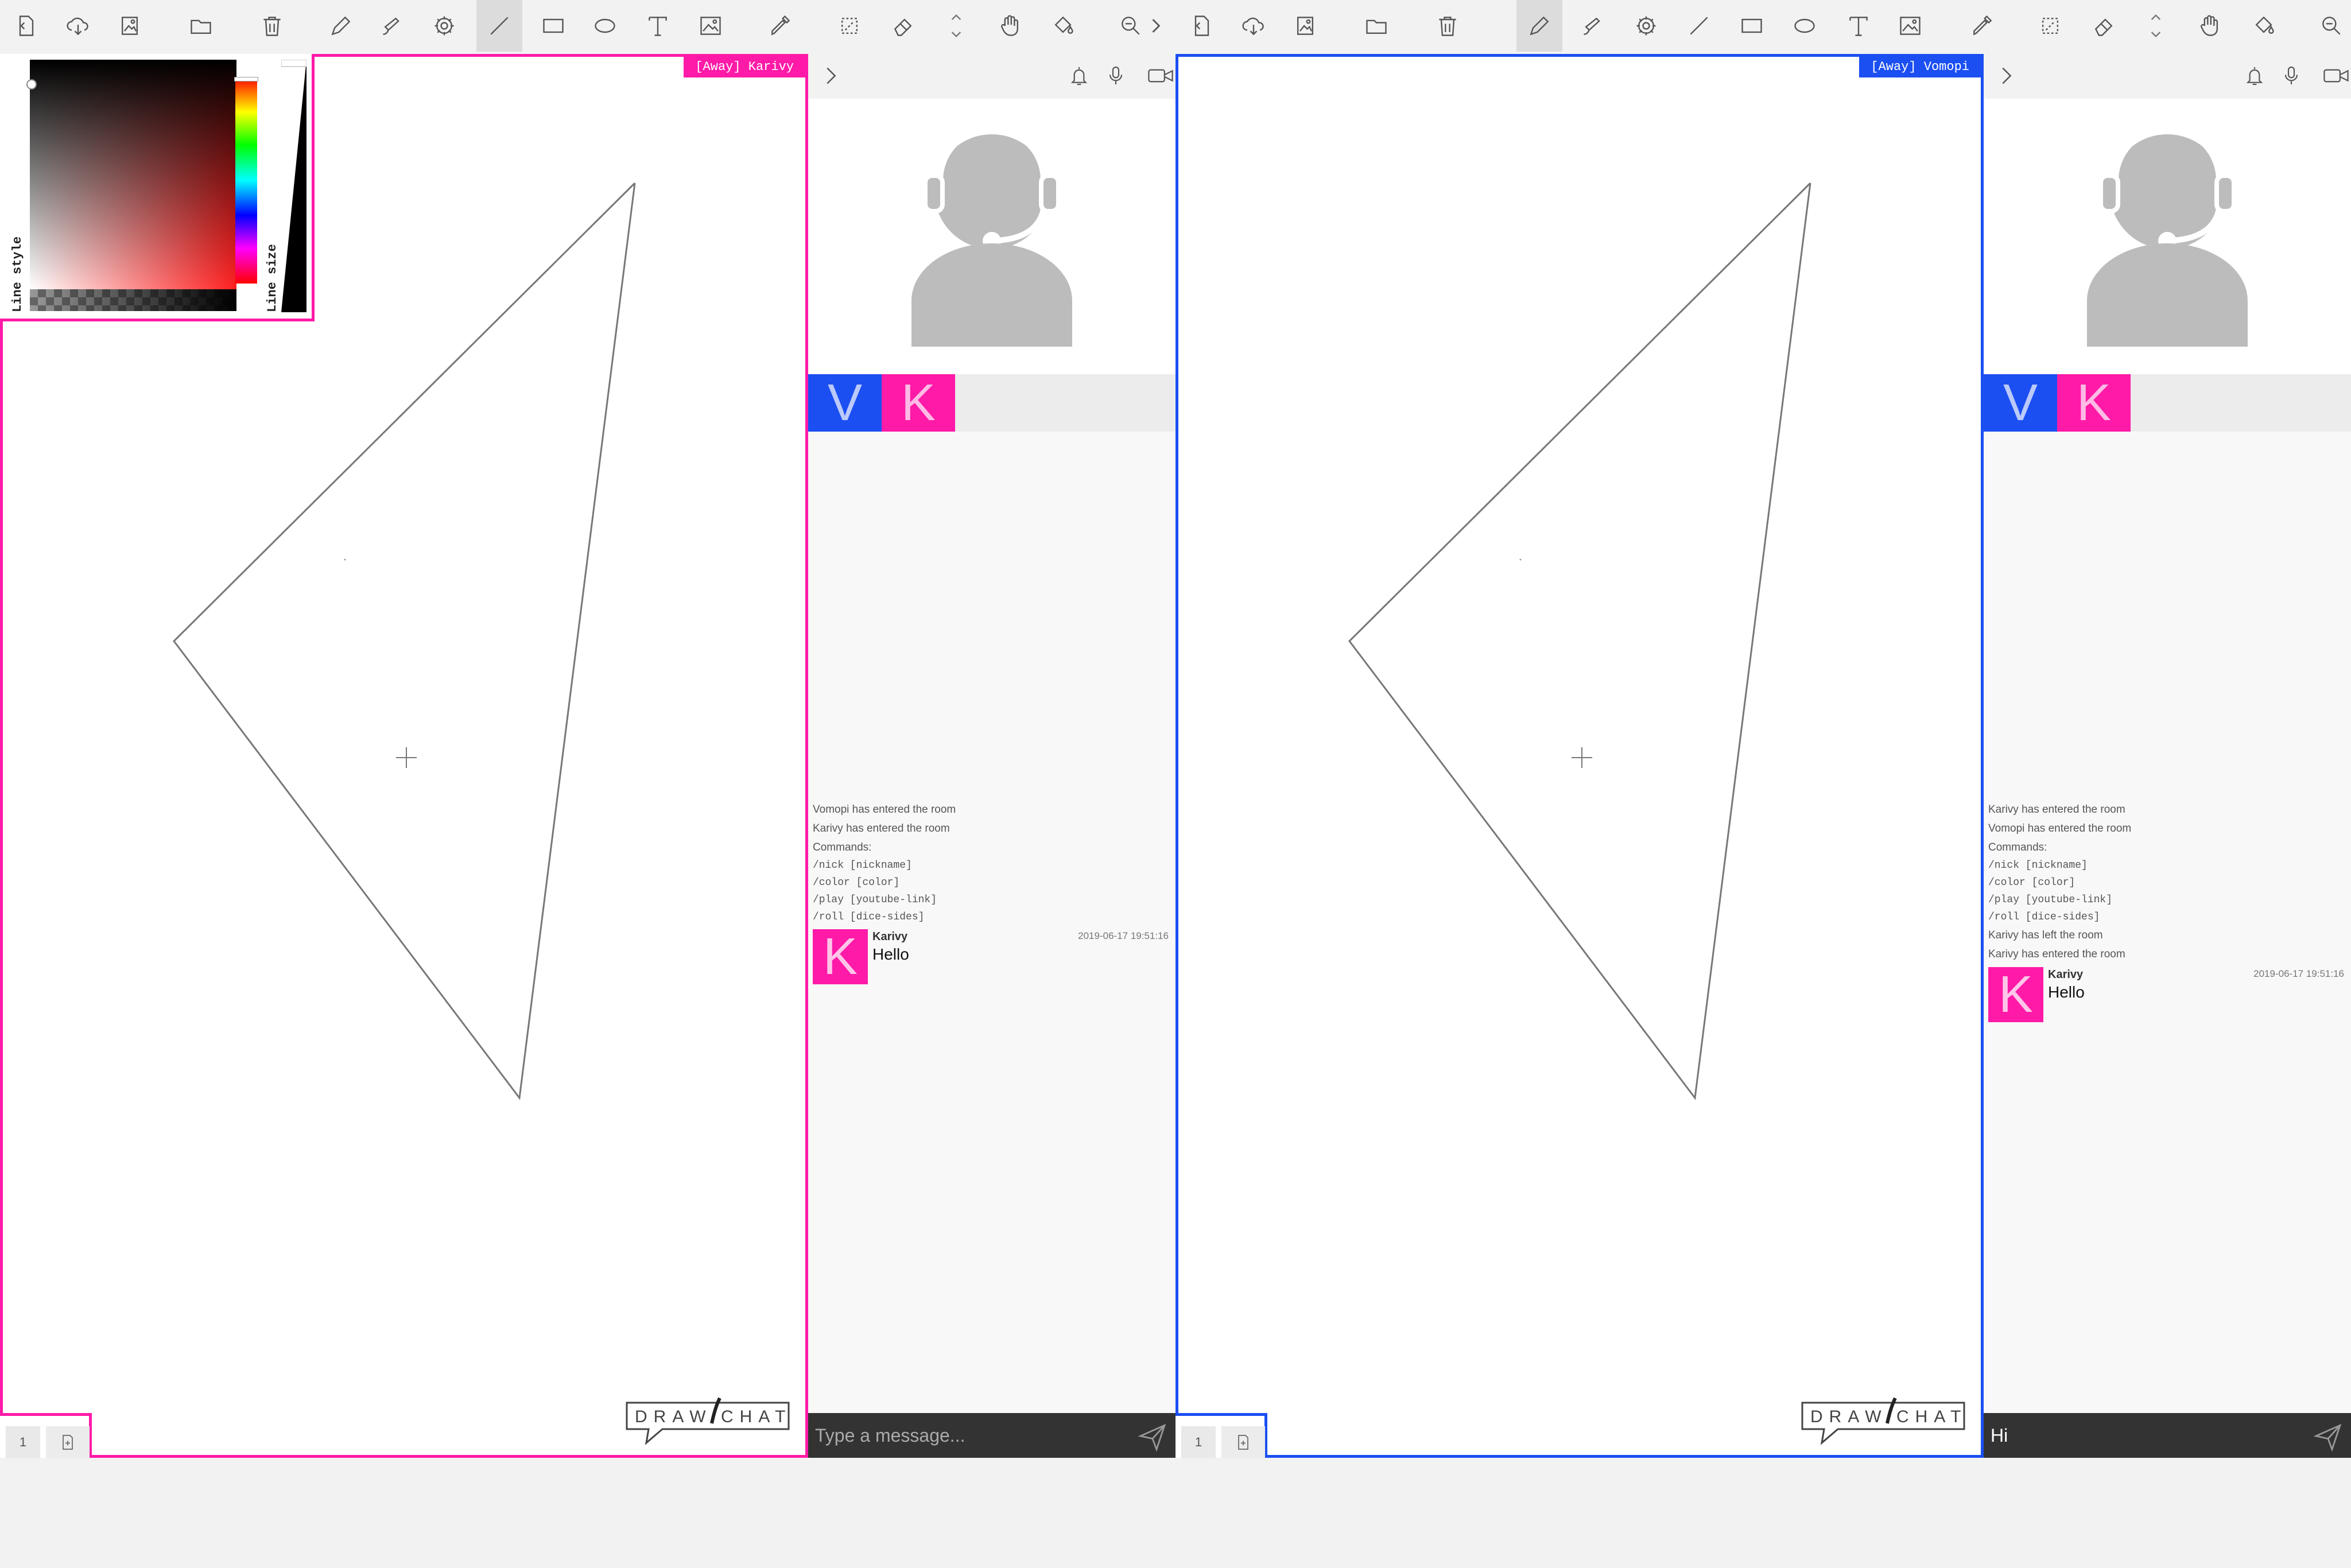  Describe the element at coordinates (840, 956) in the screenshot. I see `avatar: K` at that location.